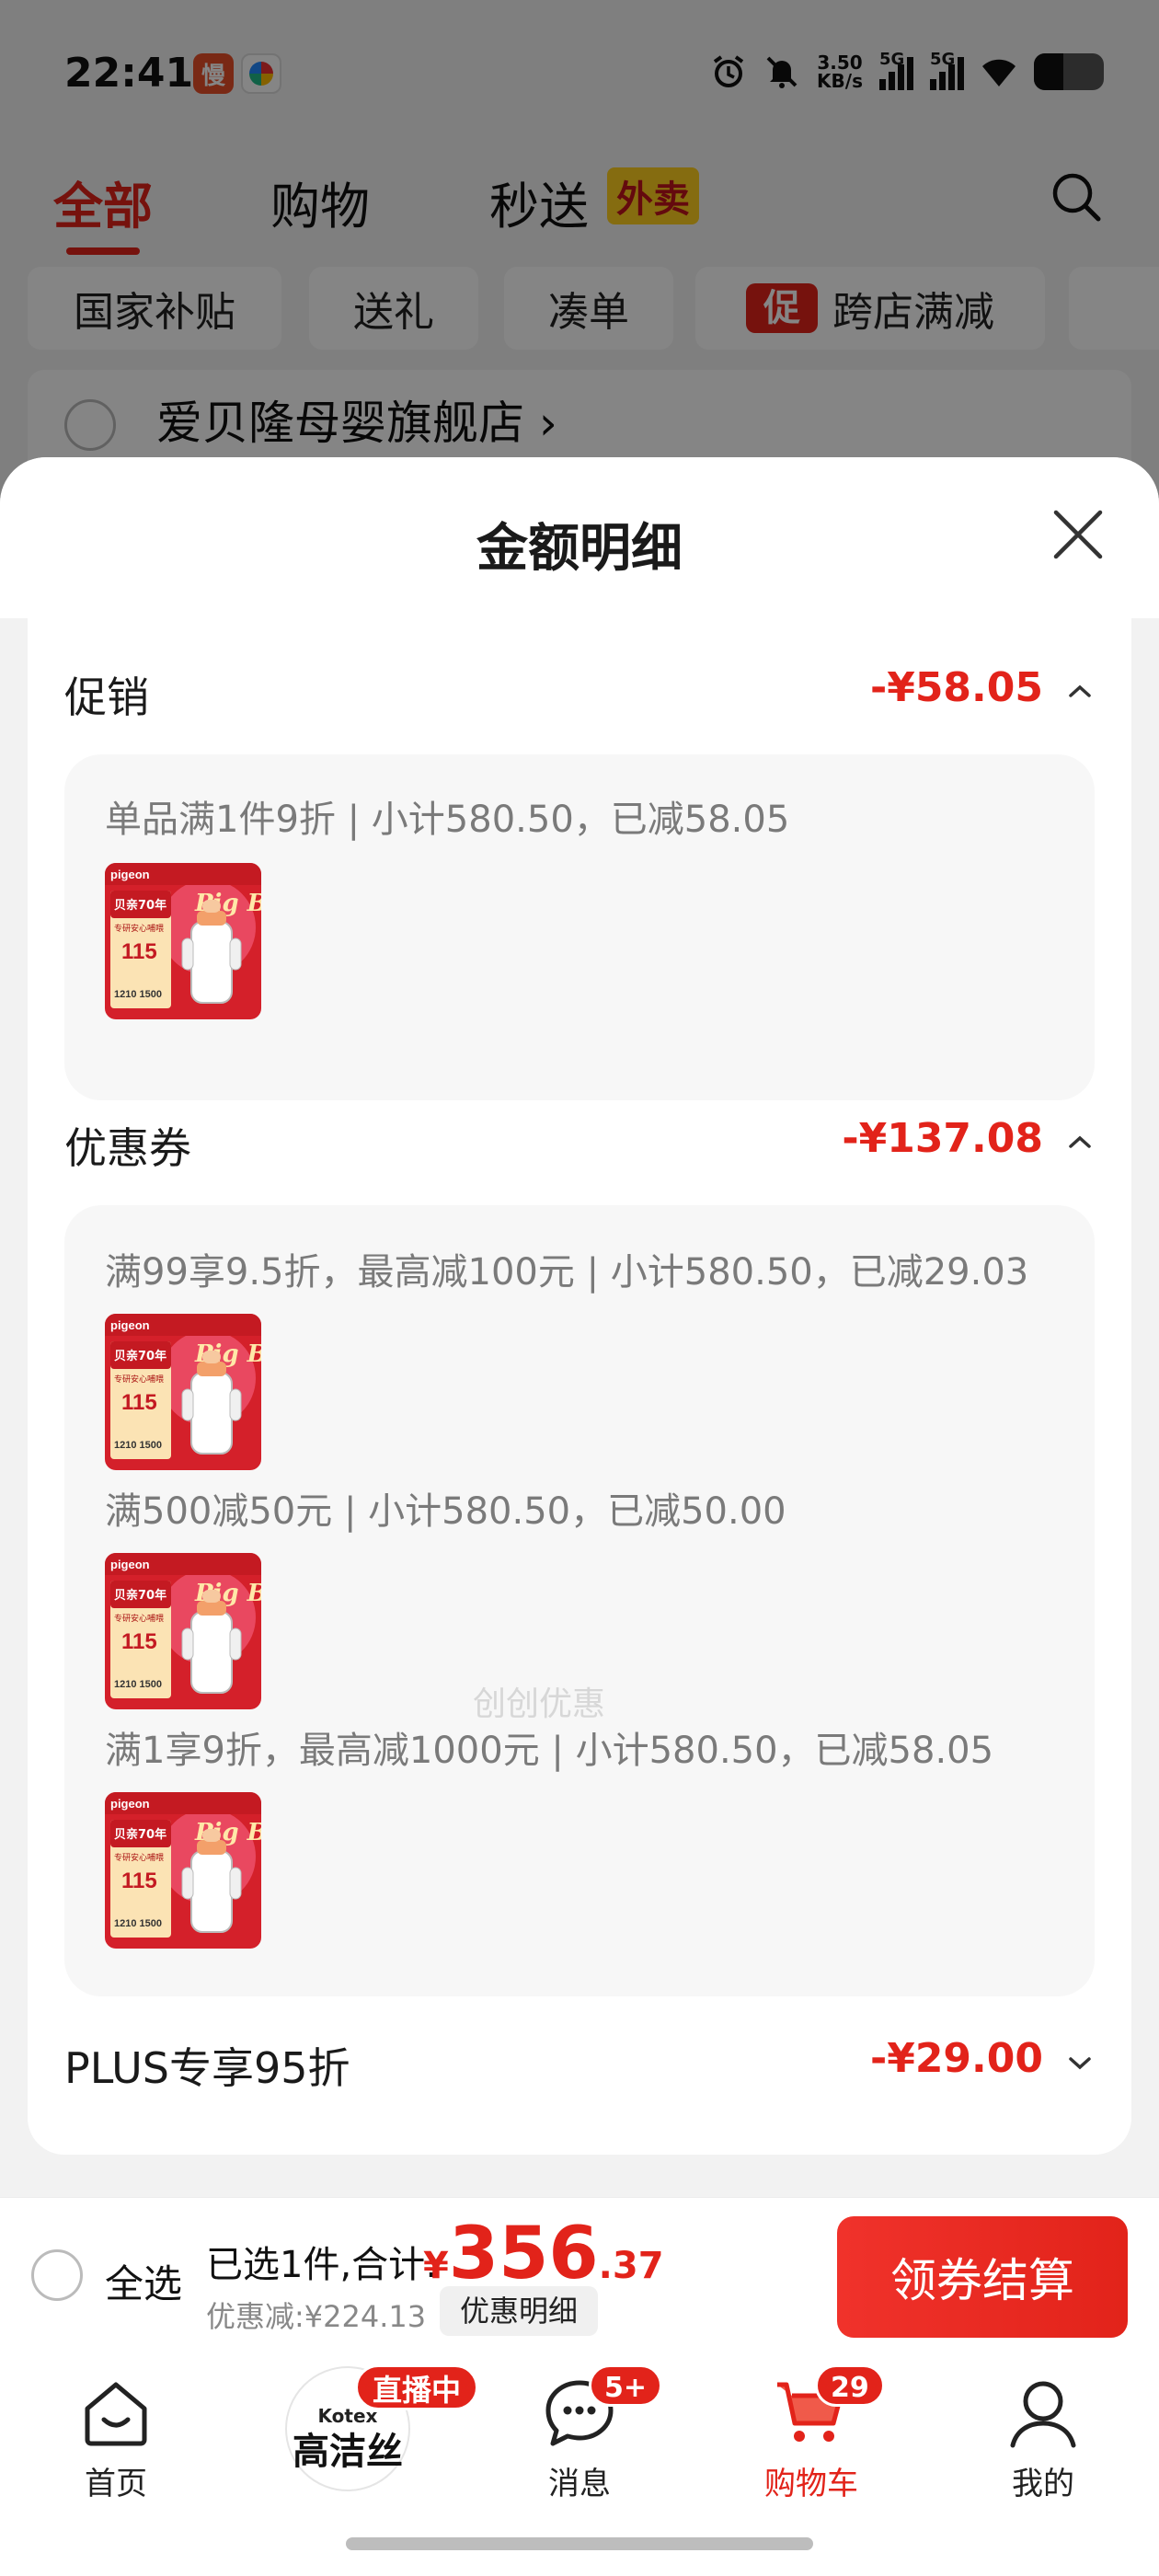 The width and height of the screenshot is (1159, 2576). What do you see at coordinates (999, 72) in the screenshot?
I see `wifi-icon` at bounding box center [999, 72].